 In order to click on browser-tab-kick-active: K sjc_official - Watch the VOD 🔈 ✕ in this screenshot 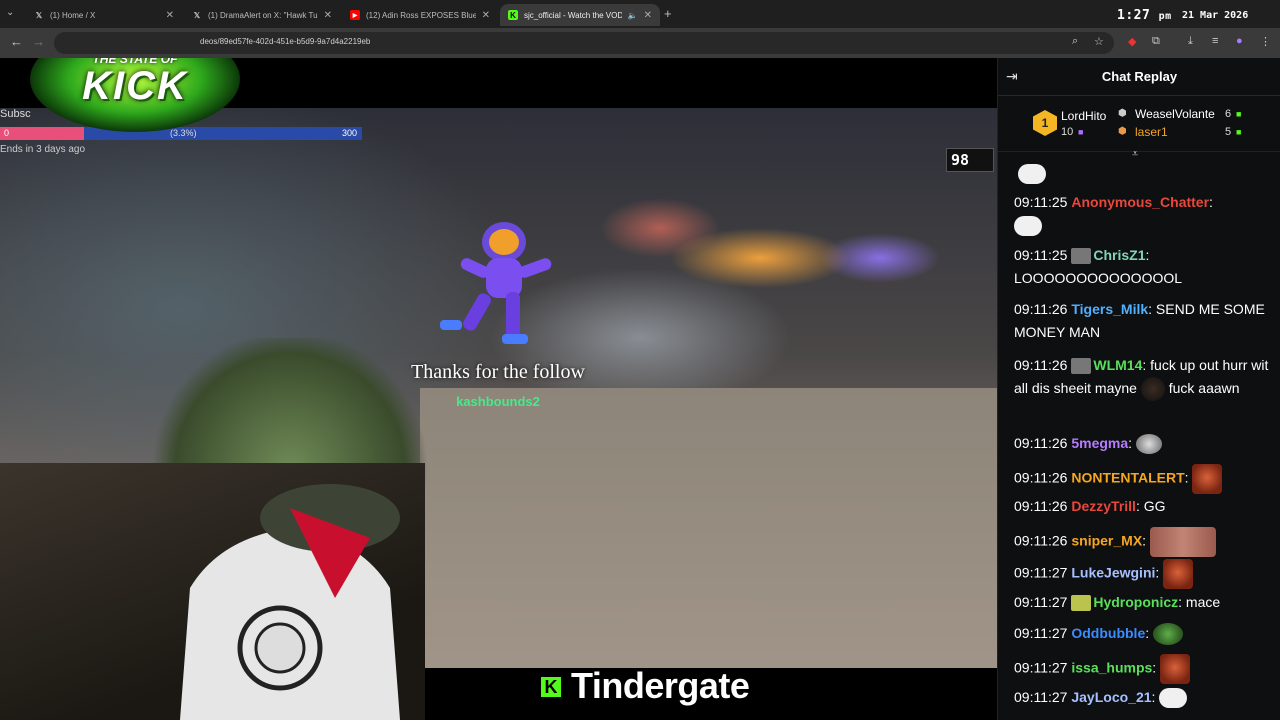, I will do `click(580, 15)`.